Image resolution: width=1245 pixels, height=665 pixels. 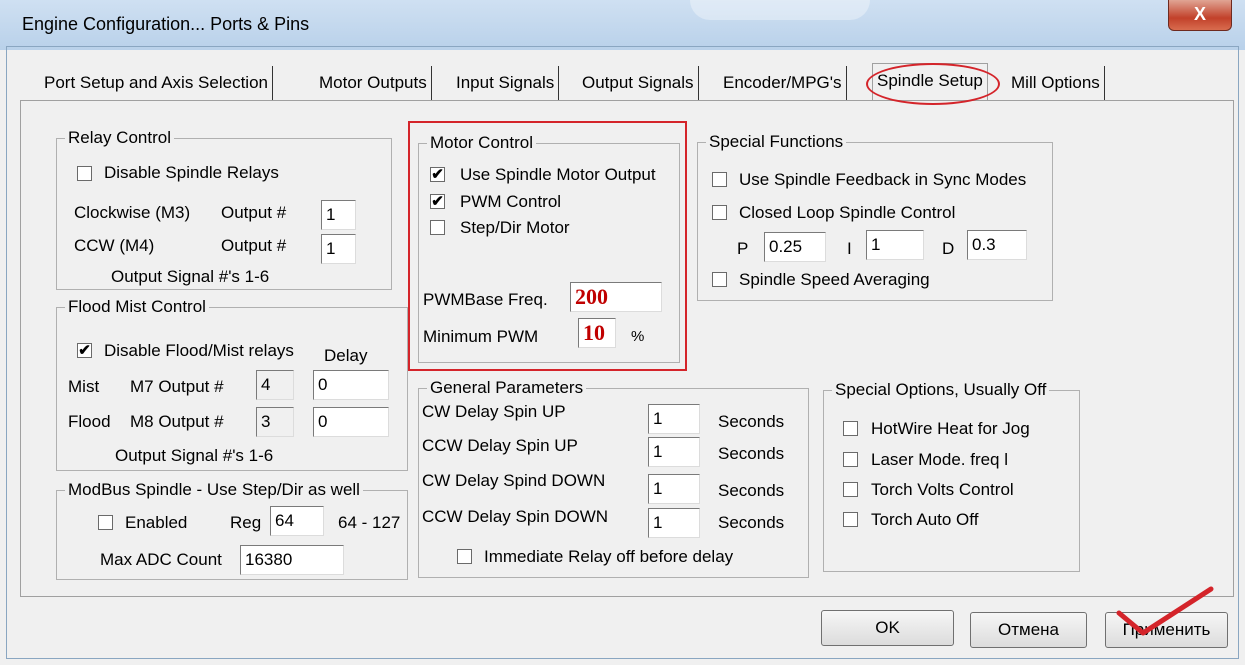 I want to click on laser-mode-label: Laser Mode. freq l, so click(x=940, y=459).